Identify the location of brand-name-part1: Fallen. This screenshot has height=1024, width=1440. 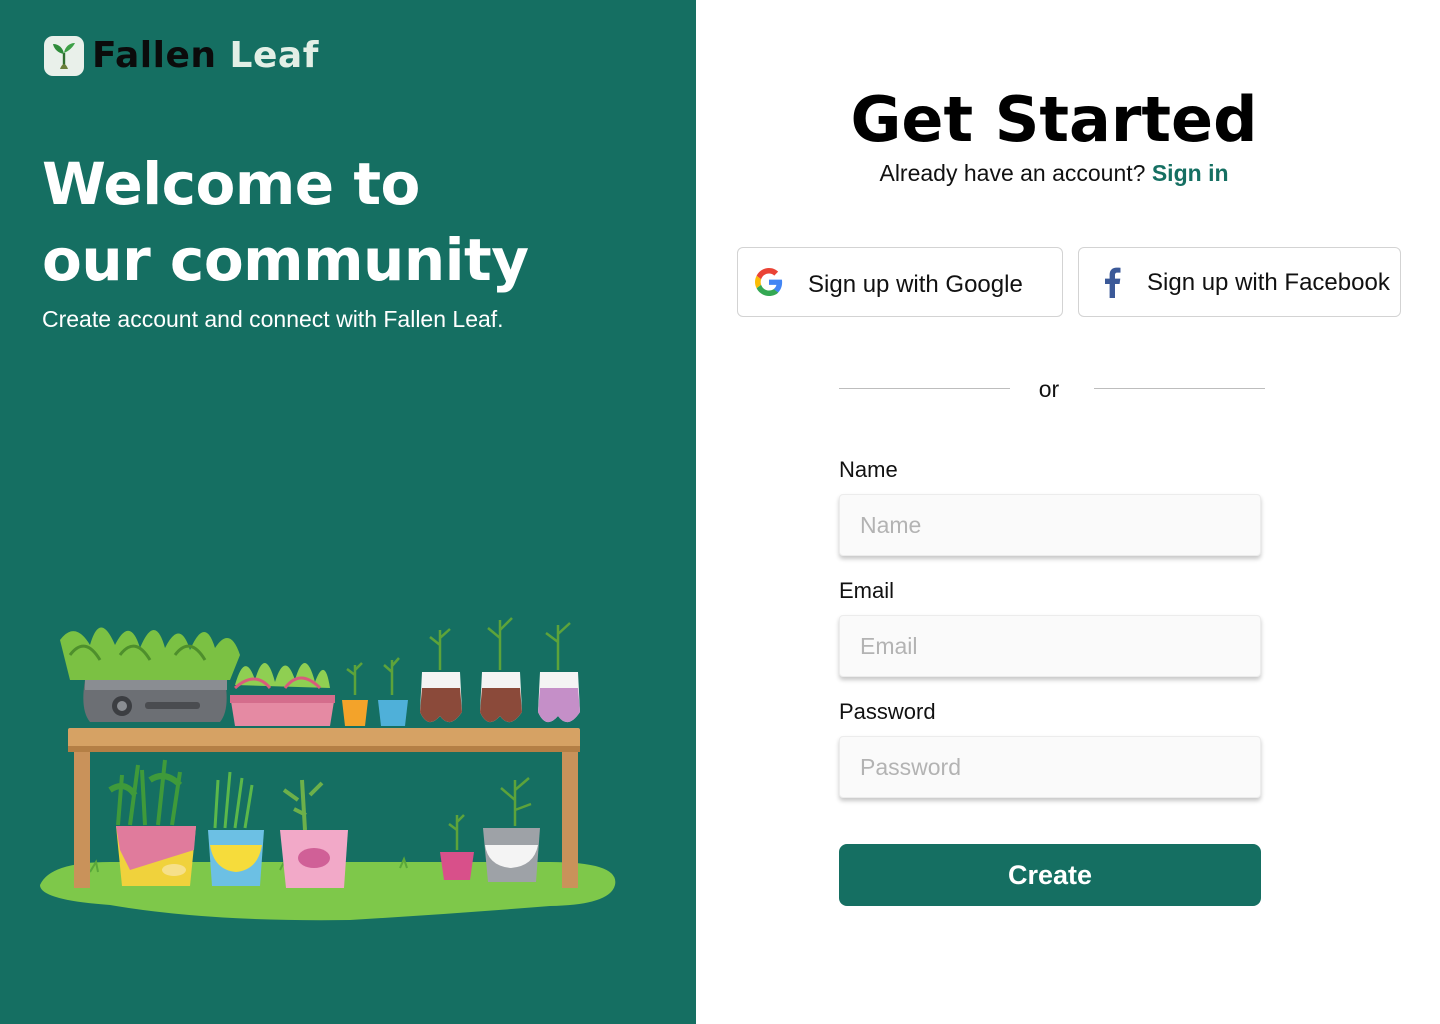
(154, 55).